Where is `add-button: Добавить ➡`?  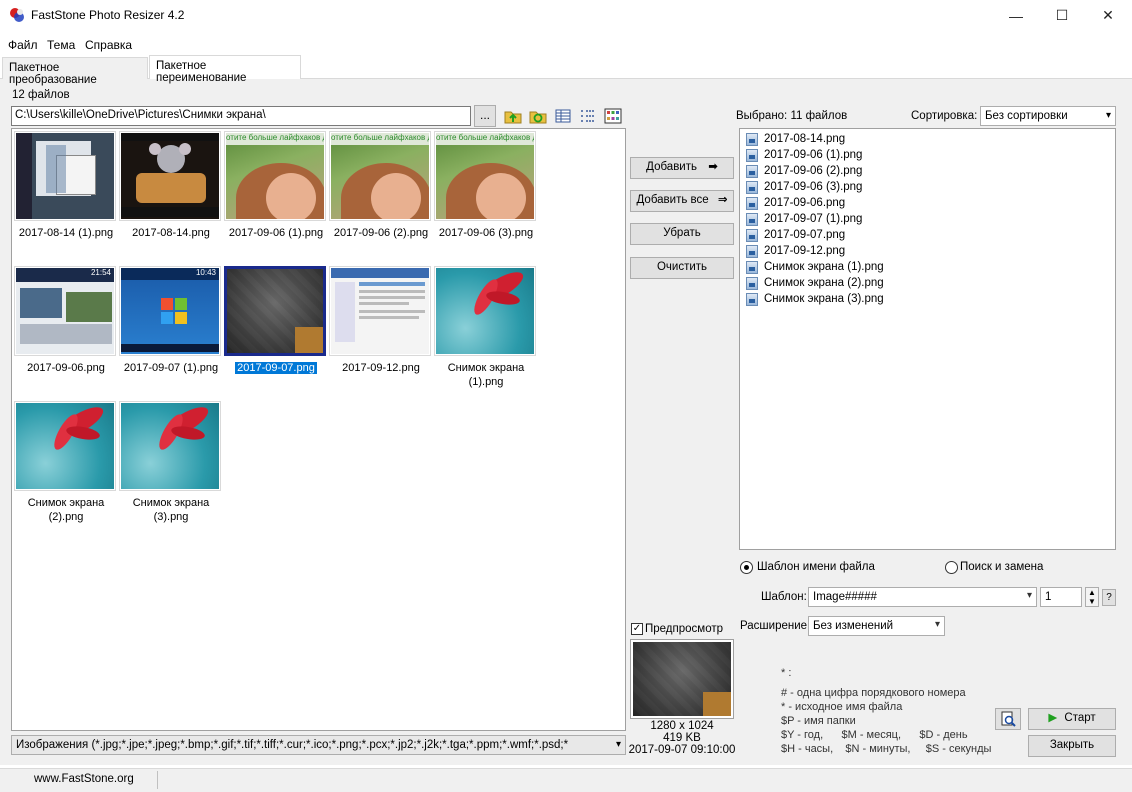
add-button: Добавить ➡ is located at coordinates (682, 168).